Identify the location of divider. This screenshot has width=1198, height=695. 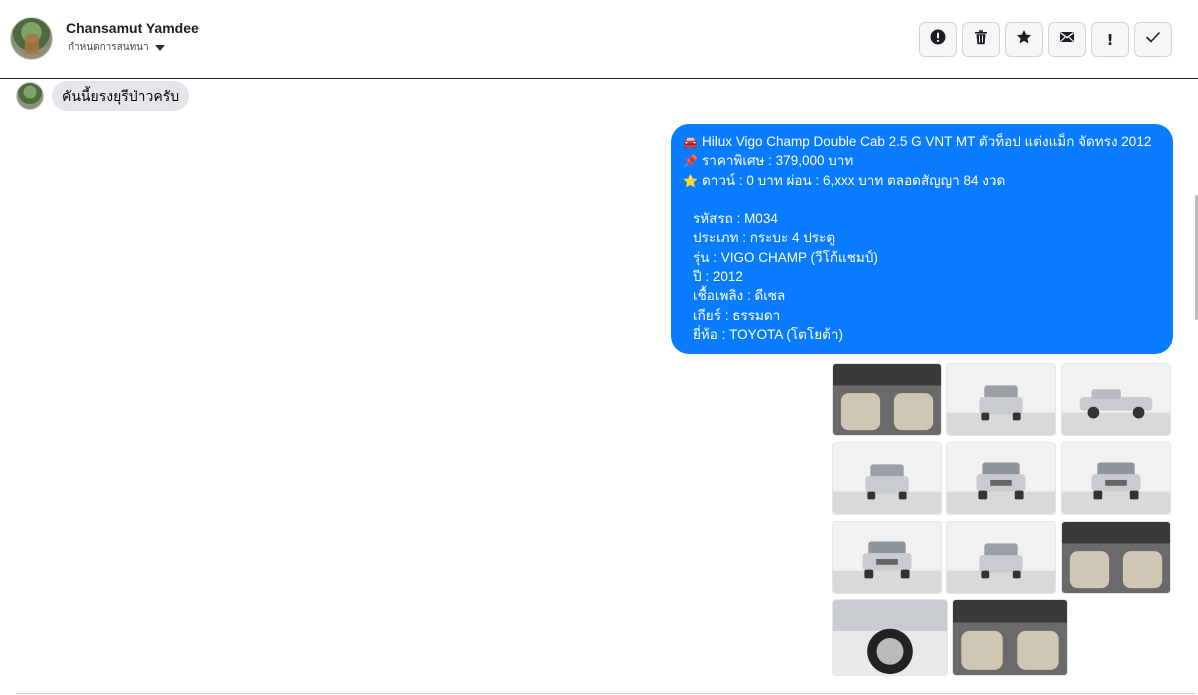
(606, 693).